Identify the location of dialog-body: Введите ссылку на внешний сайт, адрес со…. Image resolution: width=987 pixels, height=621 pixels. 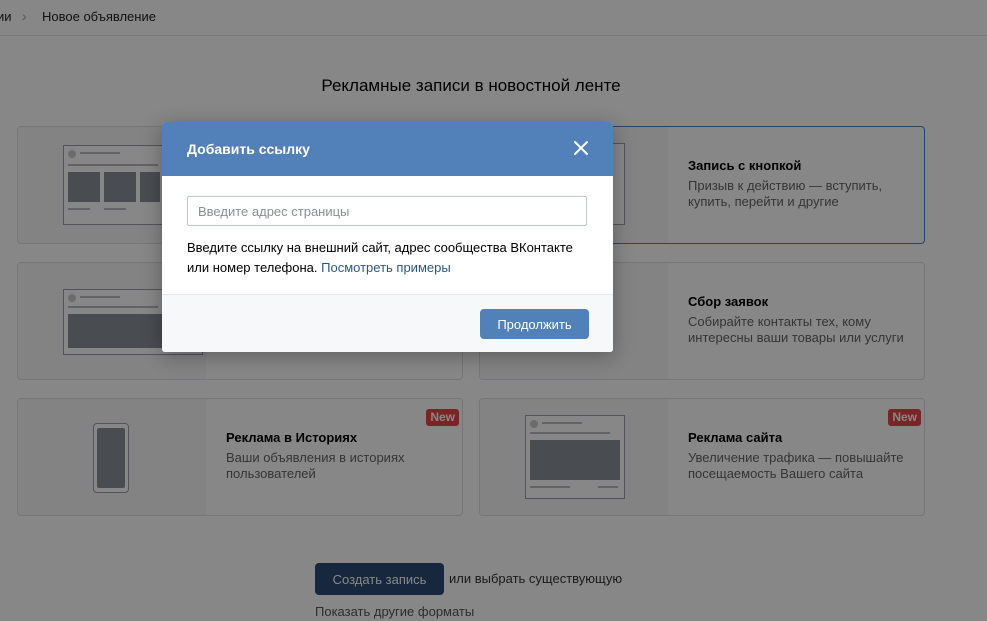
(387, 235).